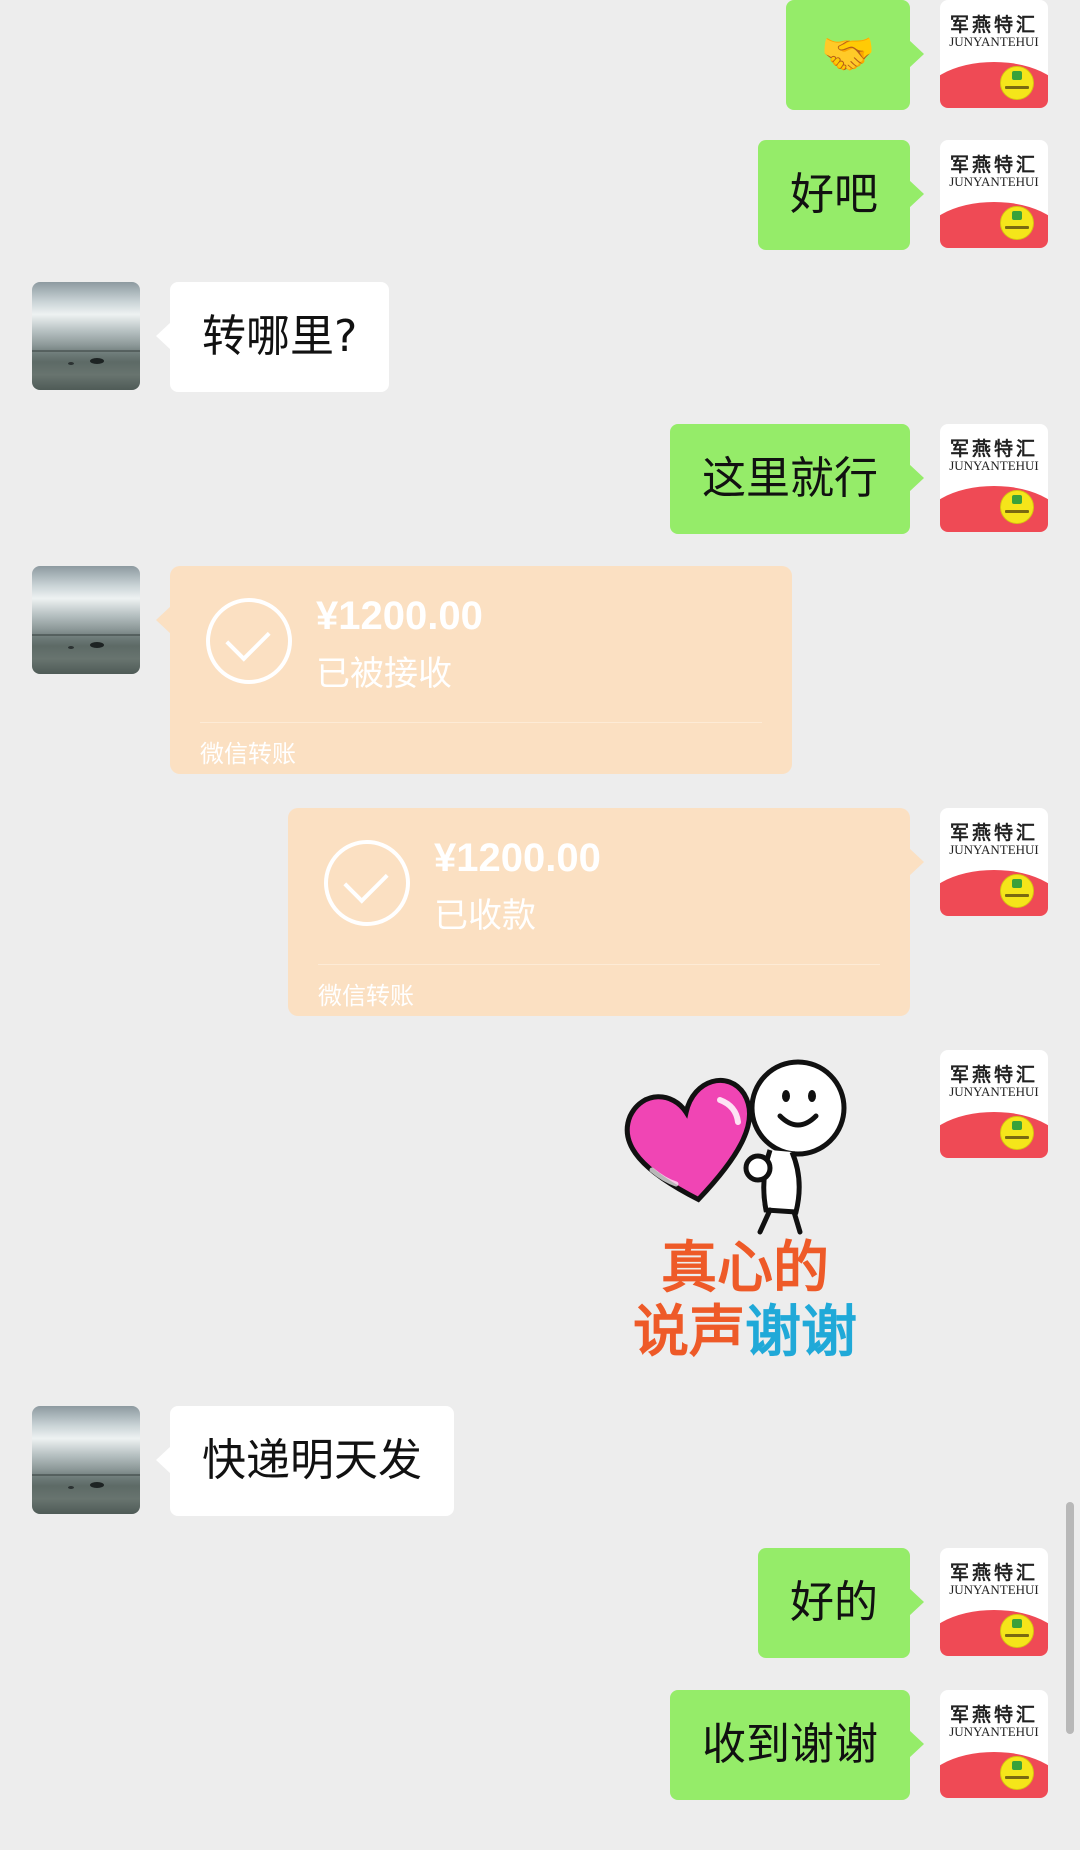 The width and height of the screenshot is (1080, 1850). Describe the element at coordinates (790, 478) in the screenshot. I see `message-text: 这里就行` at that location.